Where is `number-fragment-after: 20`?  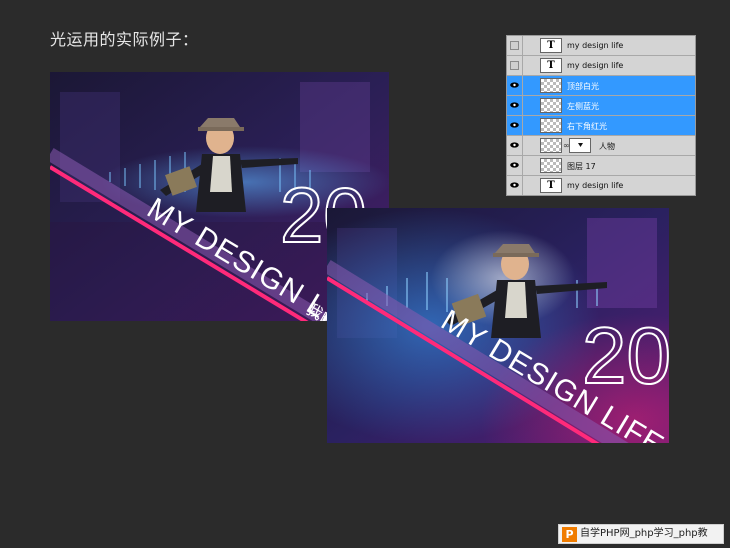
number-fragment-after: 20 is located at coordinates (625, 355).